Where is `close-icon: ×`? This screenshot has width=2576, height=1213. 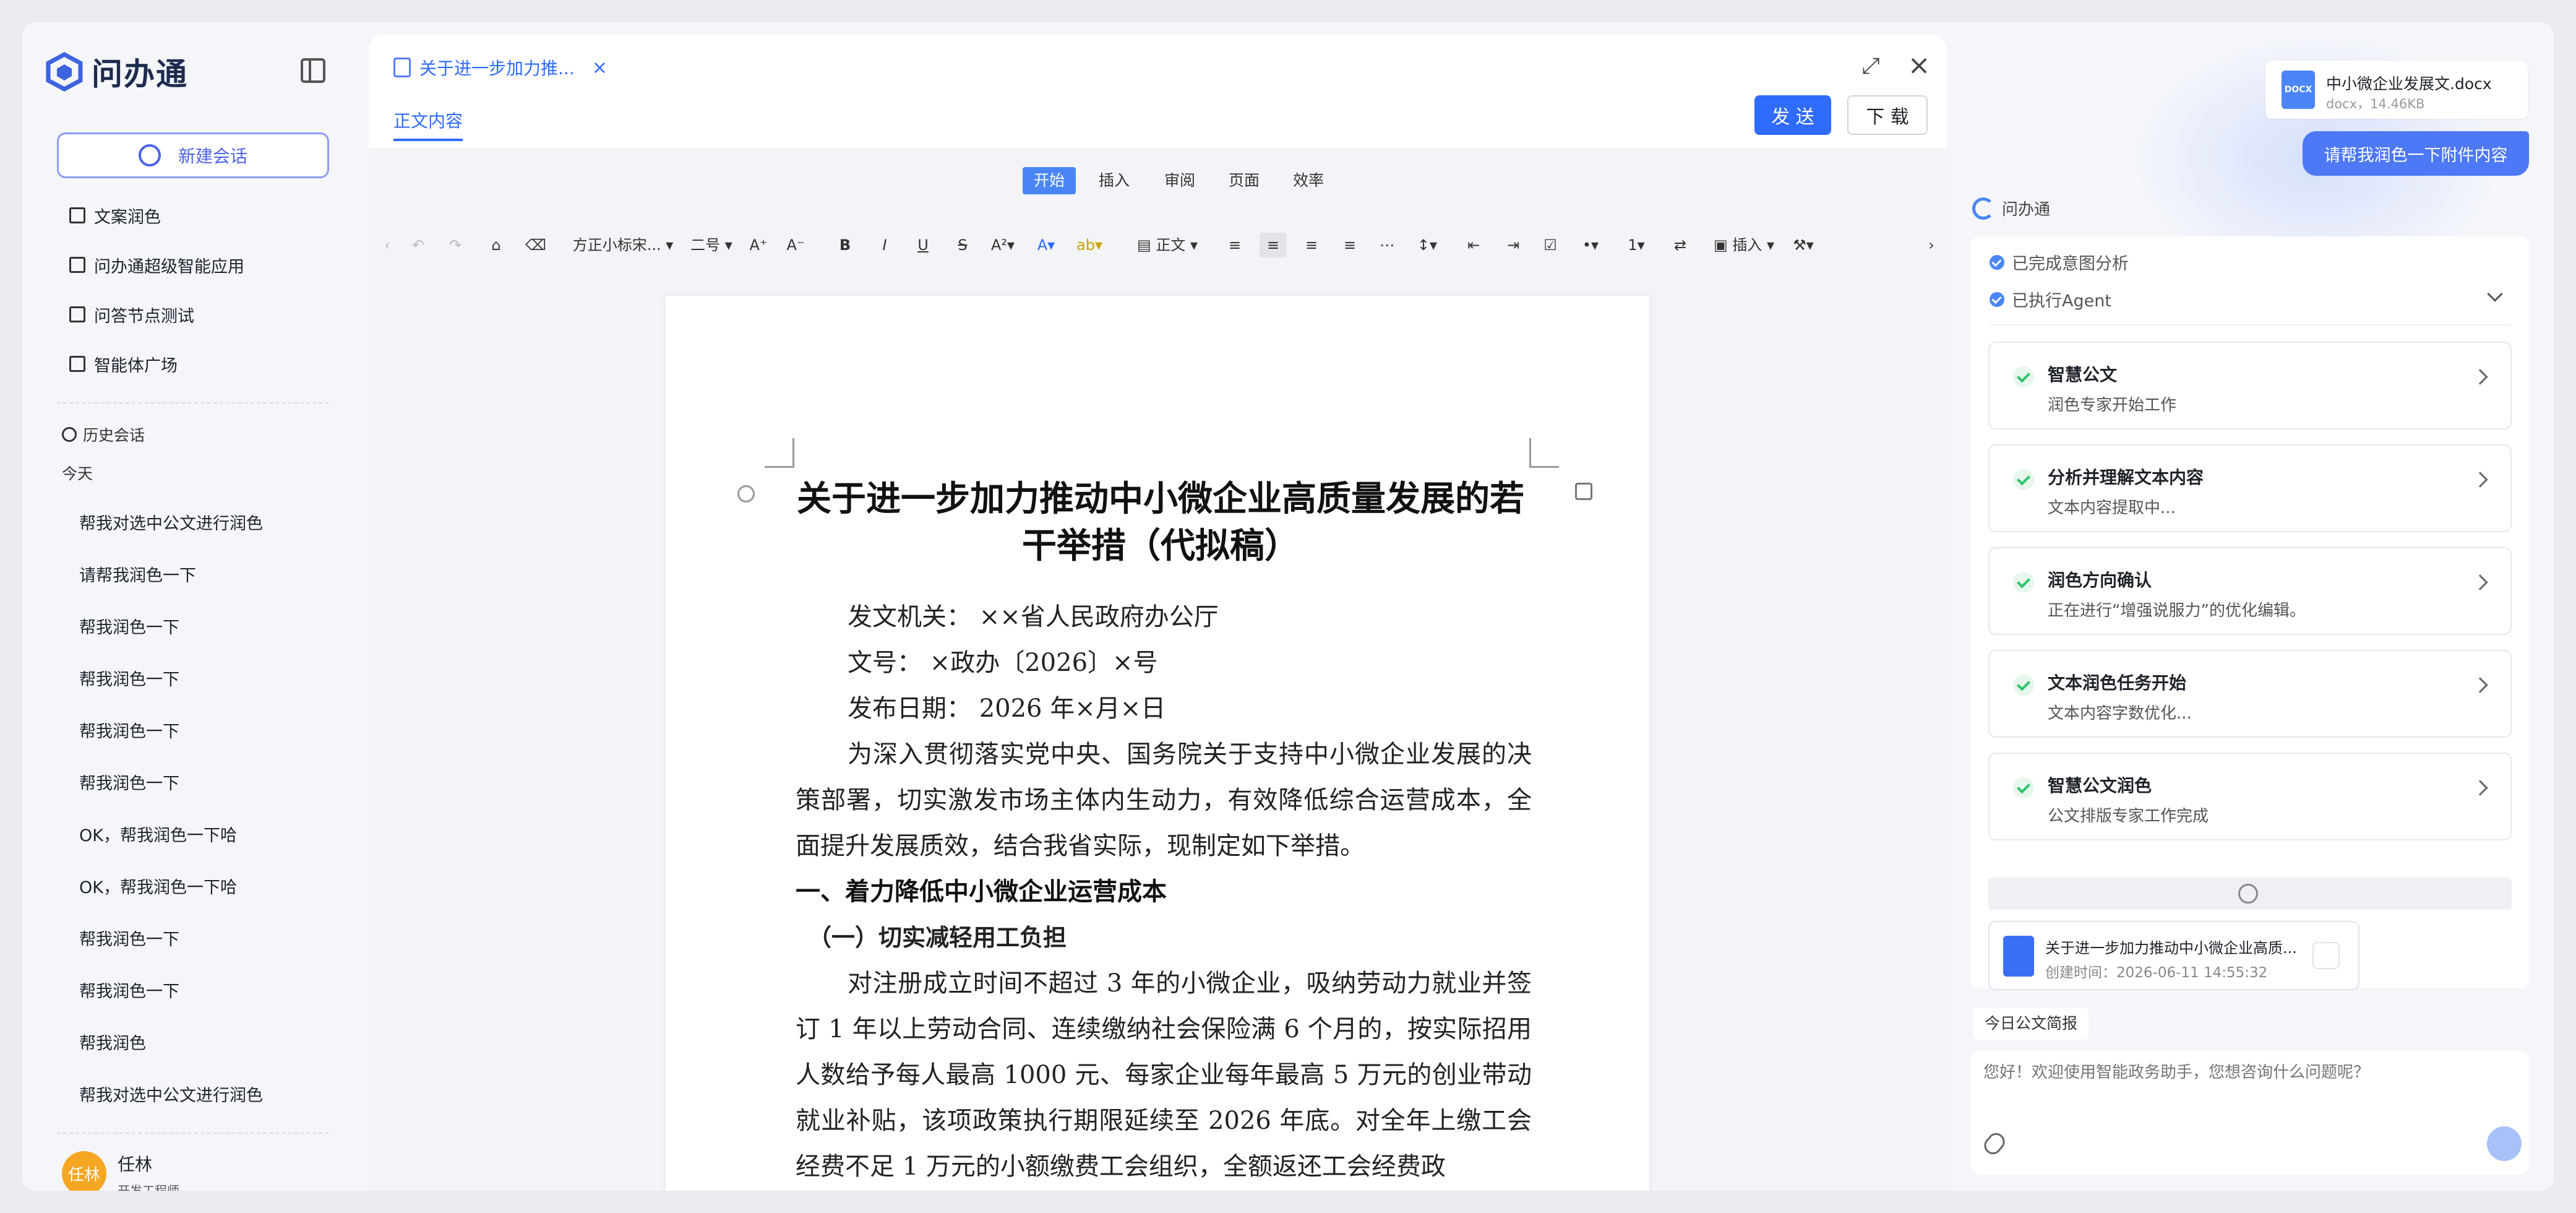
close-icon: × is located at coordinates (1919, 65).